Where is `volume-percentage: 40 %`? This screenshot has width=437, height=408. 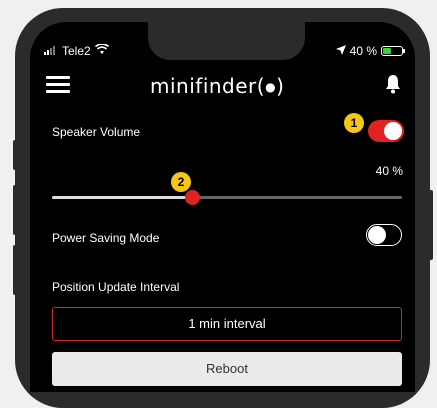
volume-percentage: 40 % is located at coordinates (389, 171).